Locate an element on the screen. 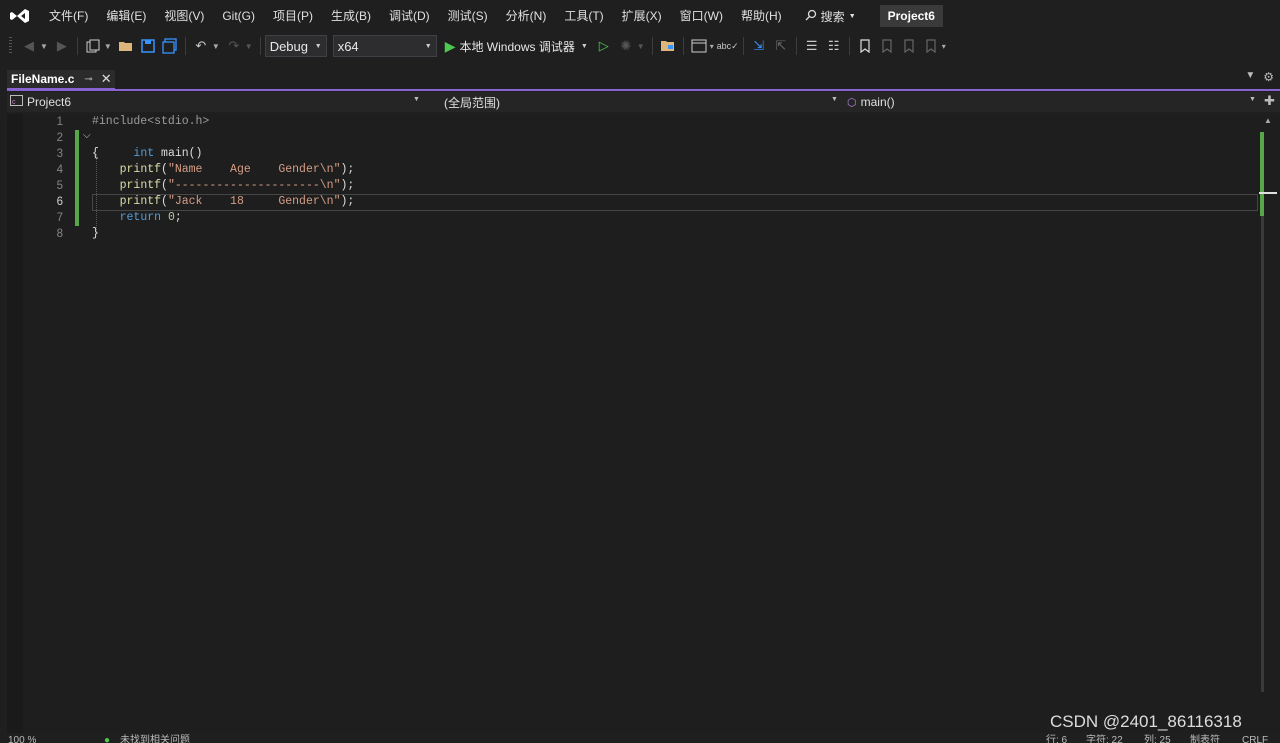 This screenshot has width=1280, height=743. start-debugging-button: ▶ 本地 Windows 调试器 ▼ is located at coordinates (516, 46).